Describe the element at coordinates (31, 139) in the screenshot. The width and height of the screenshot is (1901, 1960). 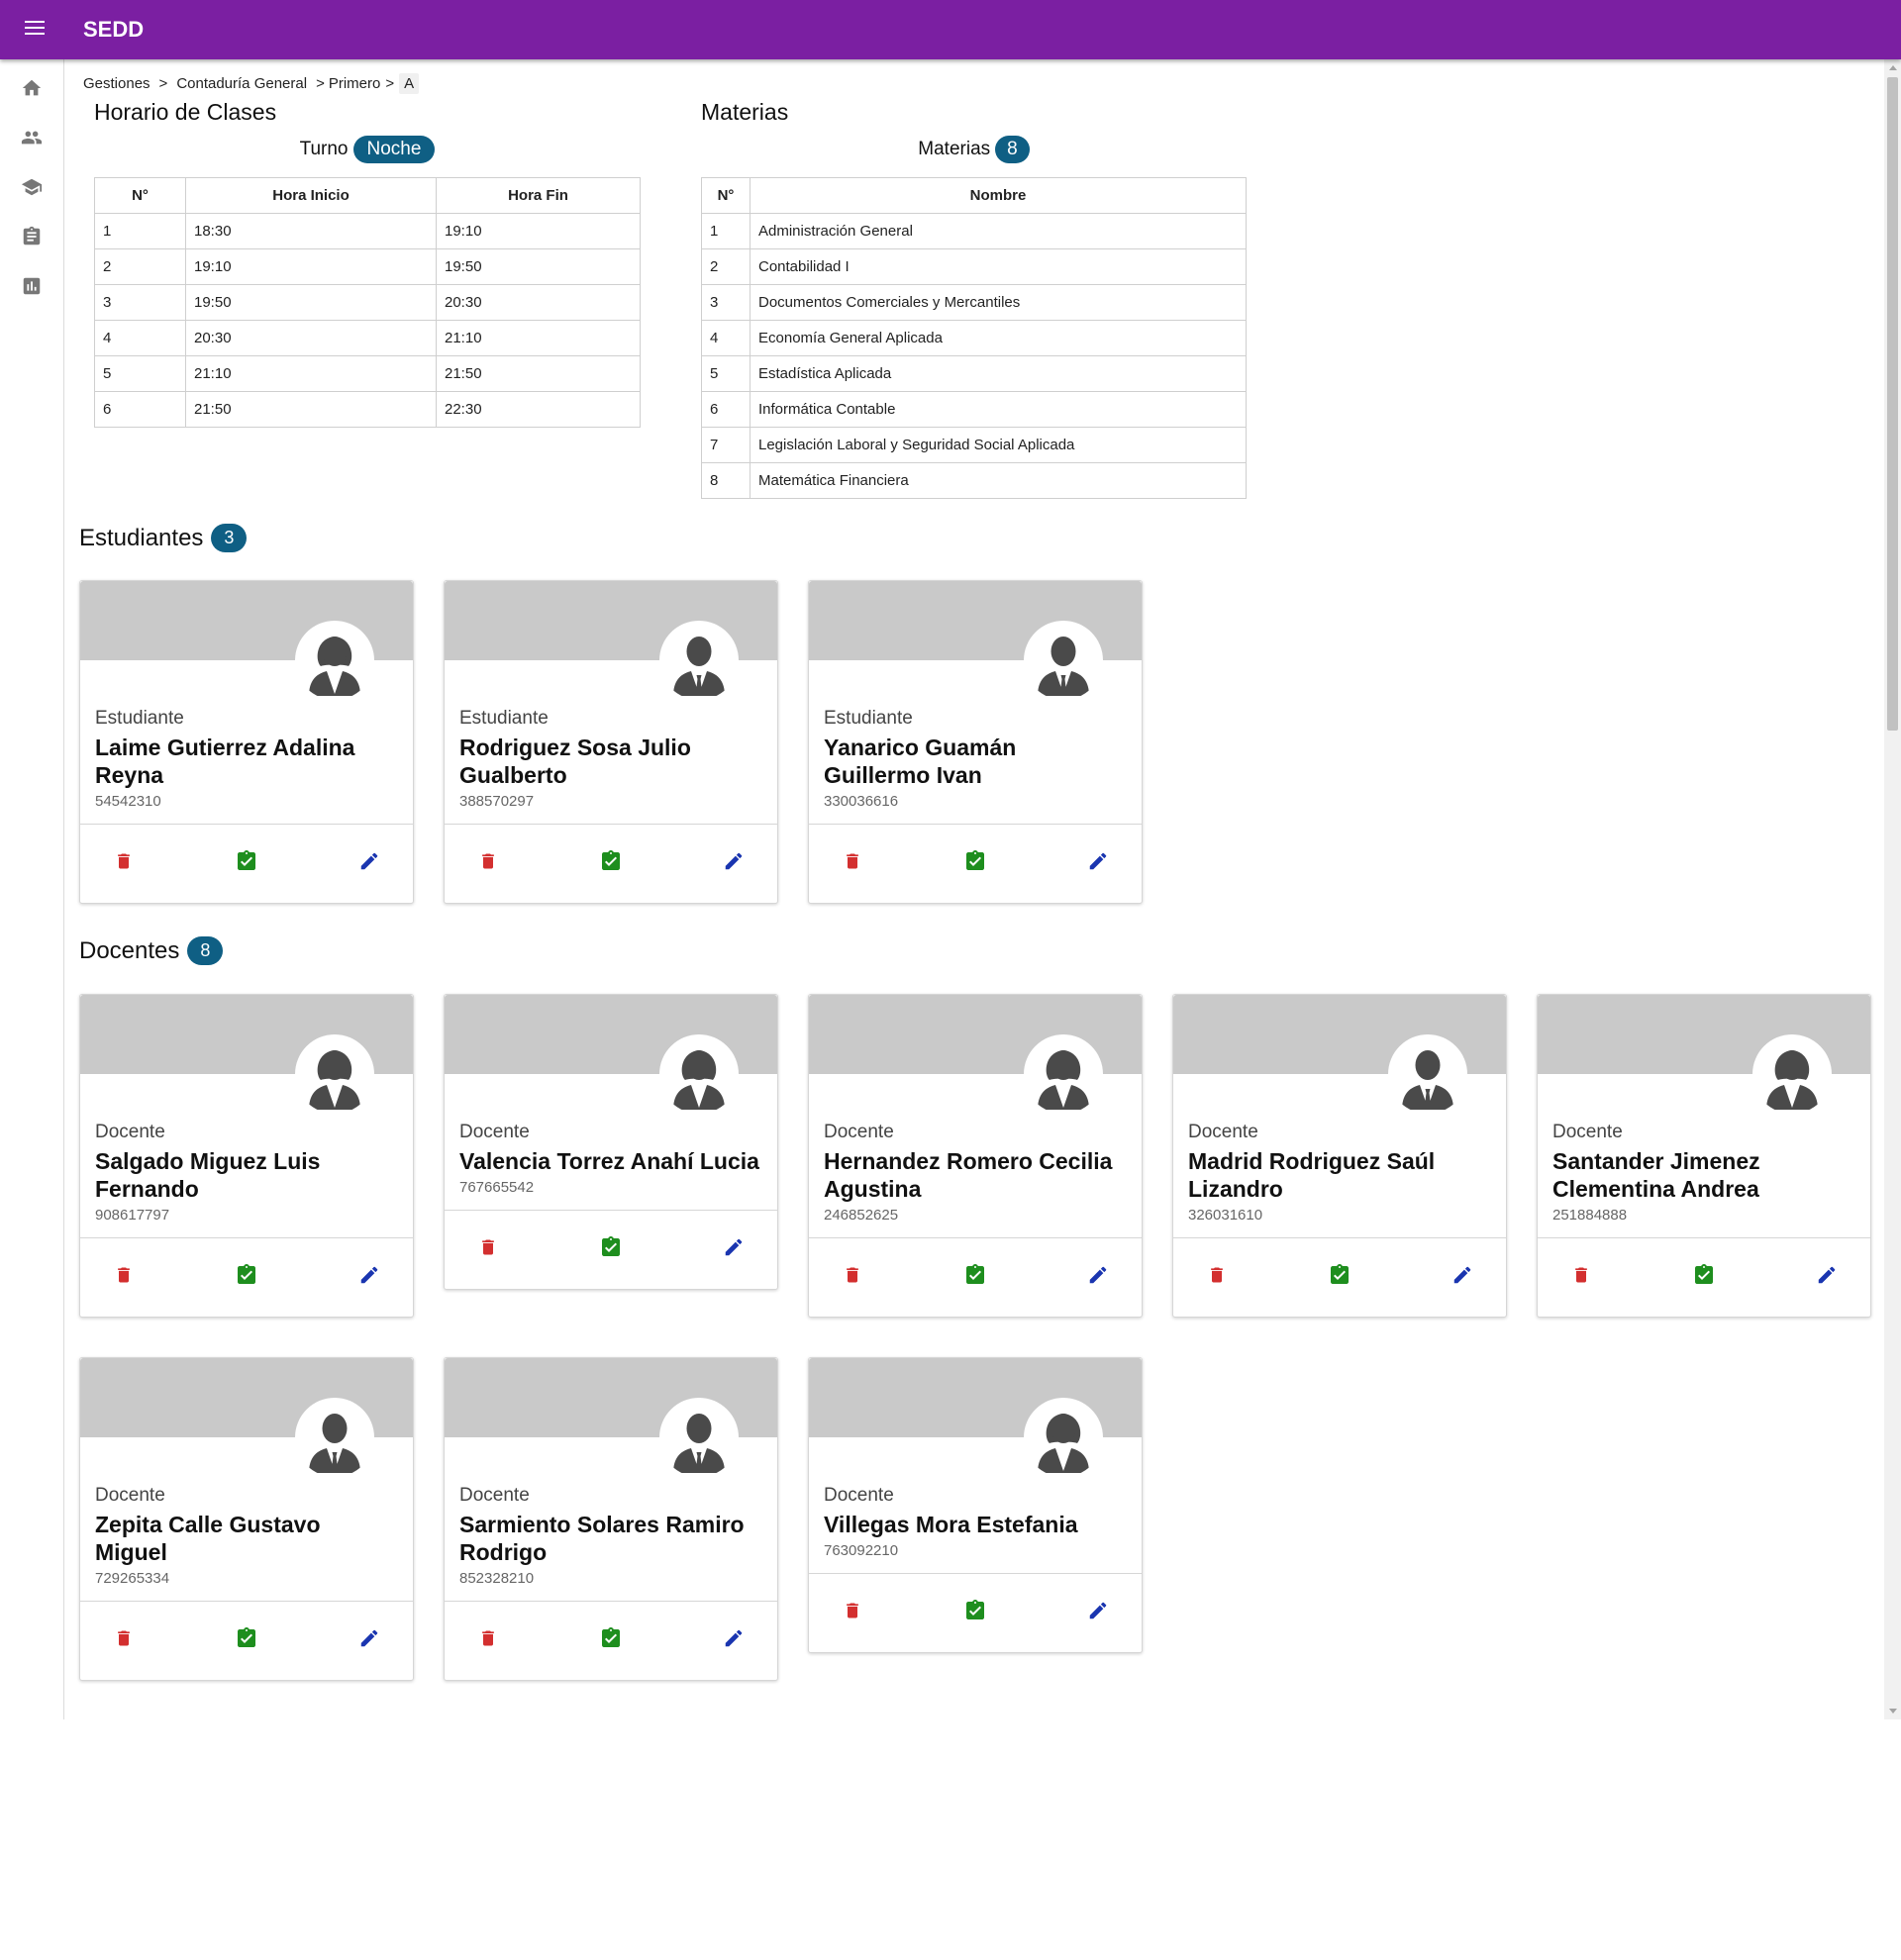
I see `sidebar-item-people` at that location.